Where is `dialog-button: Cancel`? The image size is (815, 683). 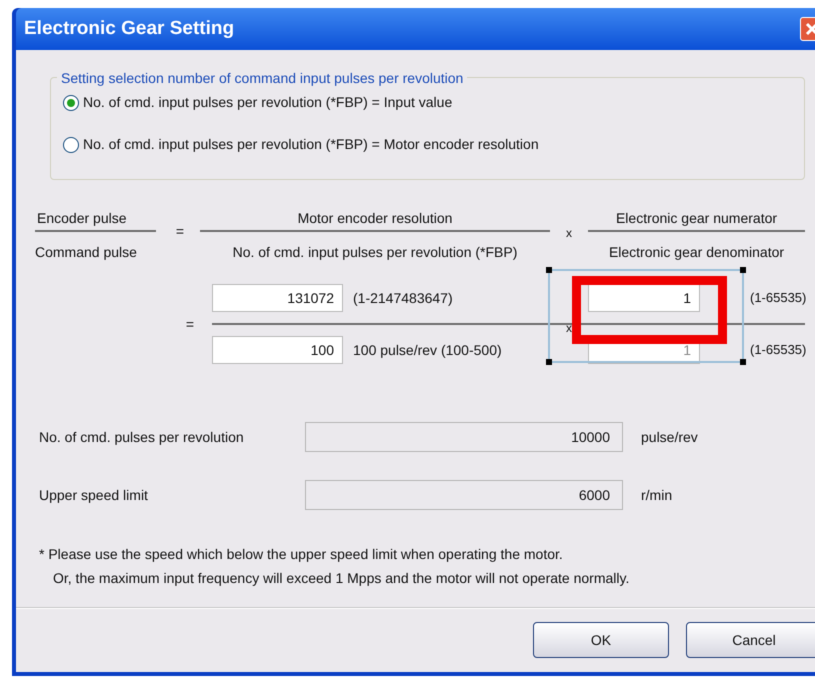
dialog-button: Cancel is located at coordinates (750, 640).